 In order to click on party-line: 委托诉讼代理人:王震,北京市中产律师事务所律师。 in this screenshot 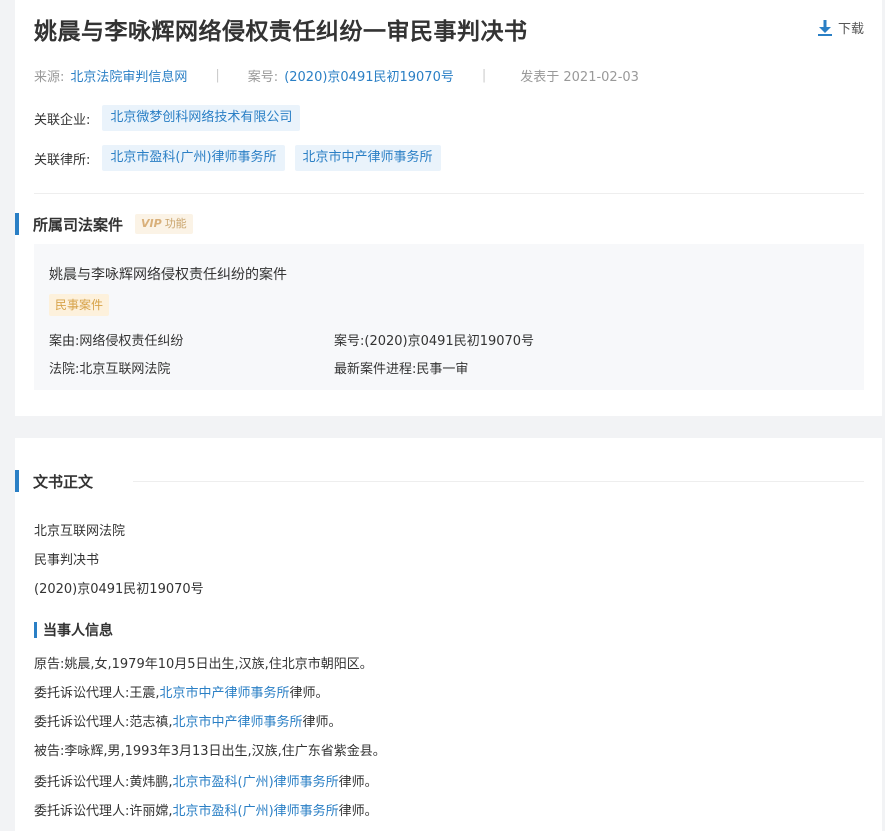, I will do `click(181, 691)`.